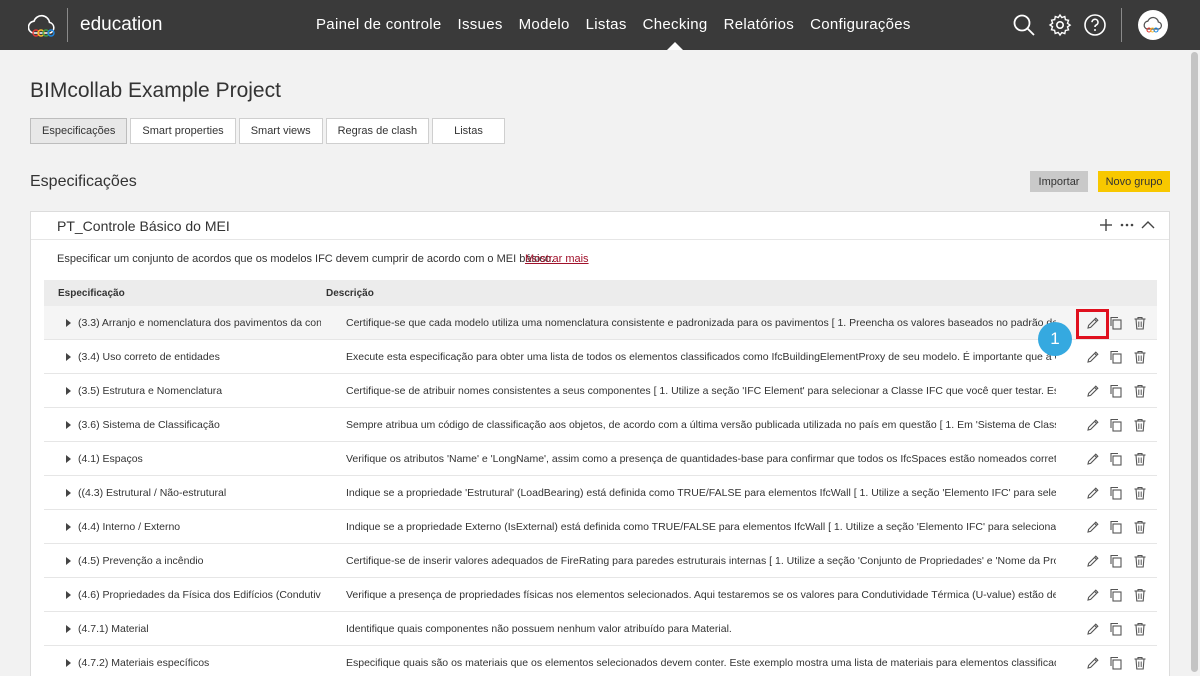  Describe the element at coordinates (468, 131) in the screenshot. I see `tab-lists: Listas` at that location.